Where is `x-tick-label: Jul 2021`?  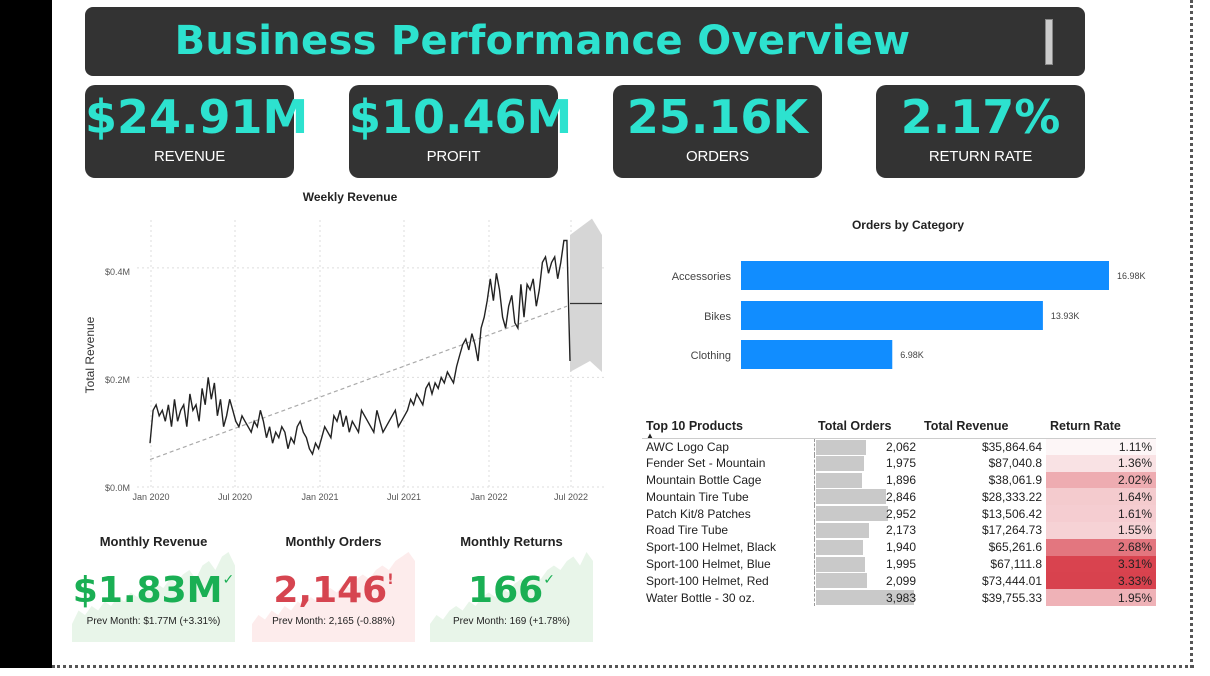 x-tick-label: Jul 2021 is located at coordinates (404, 497).